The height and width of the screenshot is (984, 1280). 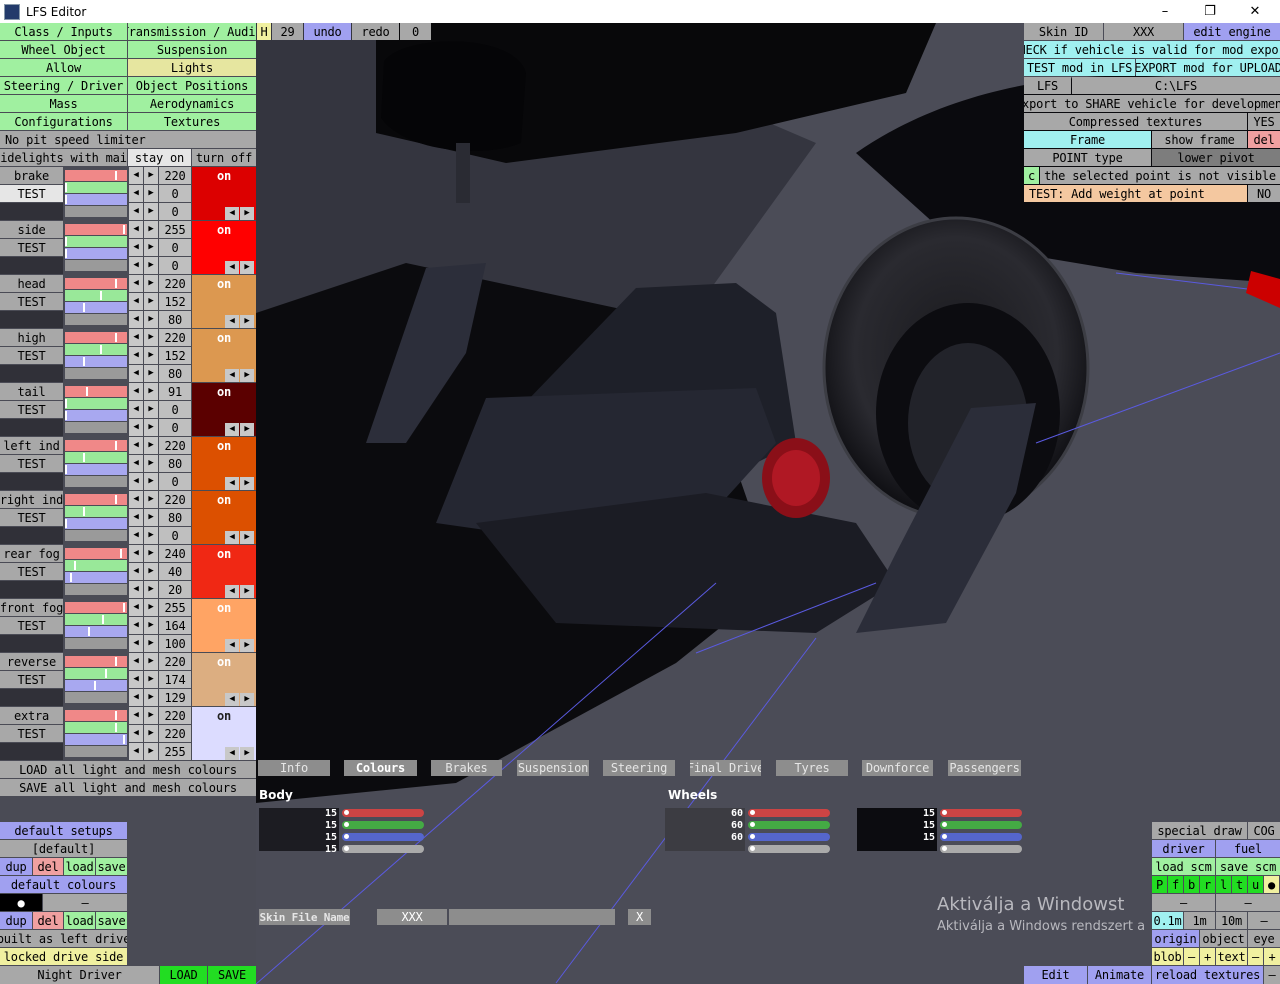 What do you see at coordinates (151, 373) in the screenshot?
I see `light-inc-b-icon-3: ▶` at bounding box center [151, 373].